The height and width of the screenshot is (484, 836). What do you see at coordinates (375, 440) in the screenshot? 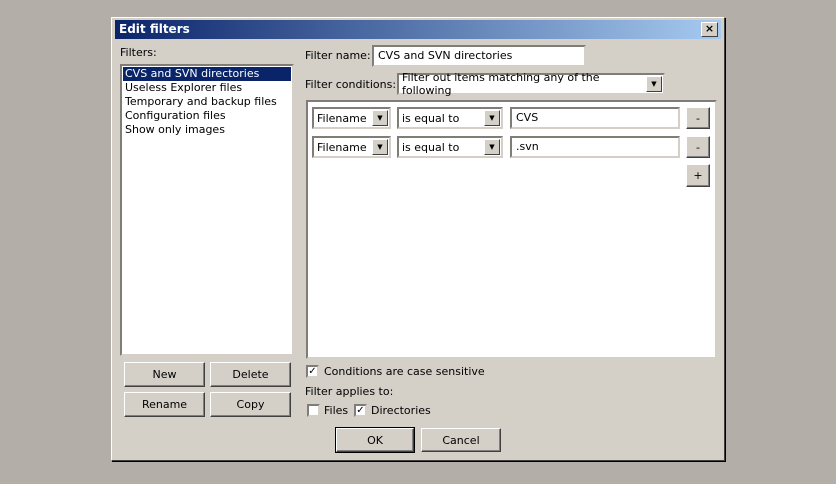
I see `ok-button: OK` at bounding box center [375, 440].